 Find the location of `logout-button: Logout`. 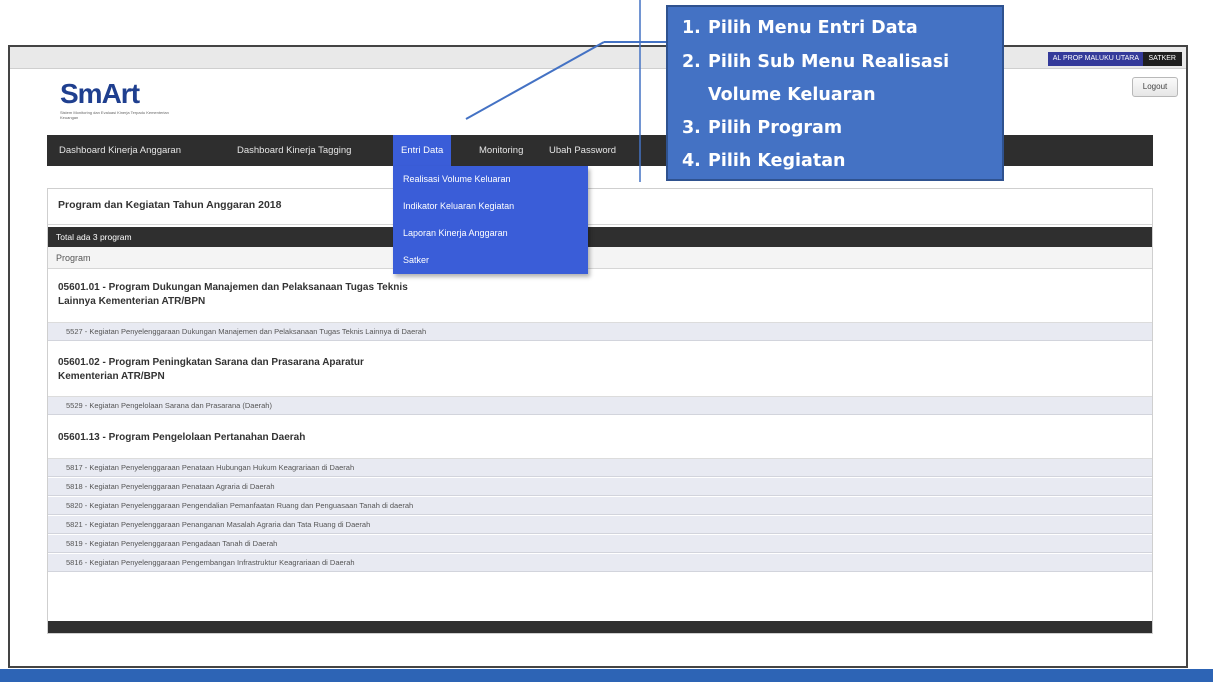

logout-button: Logout is located at coordinates (1155, 87).